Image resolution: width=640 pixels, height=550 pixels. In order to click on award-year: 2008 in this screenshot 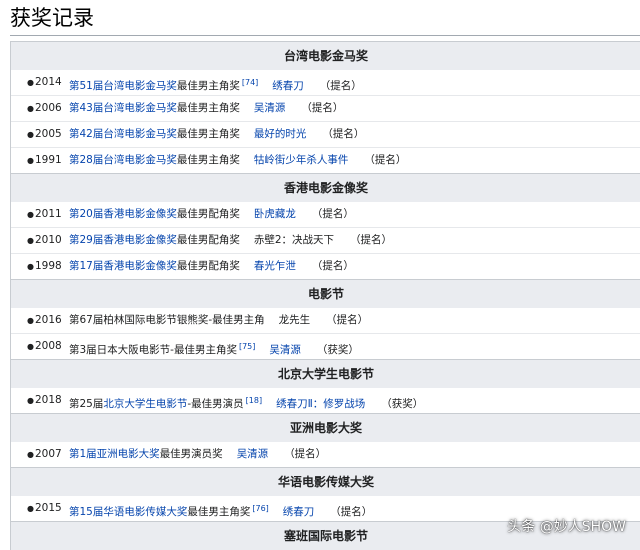, I will do `click(48, 346)`.